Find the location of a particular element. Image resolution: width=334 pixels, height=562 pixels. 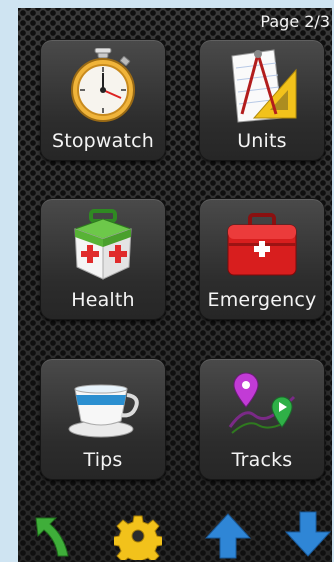

arrow-down-icon is located at coordinates (308, 535).